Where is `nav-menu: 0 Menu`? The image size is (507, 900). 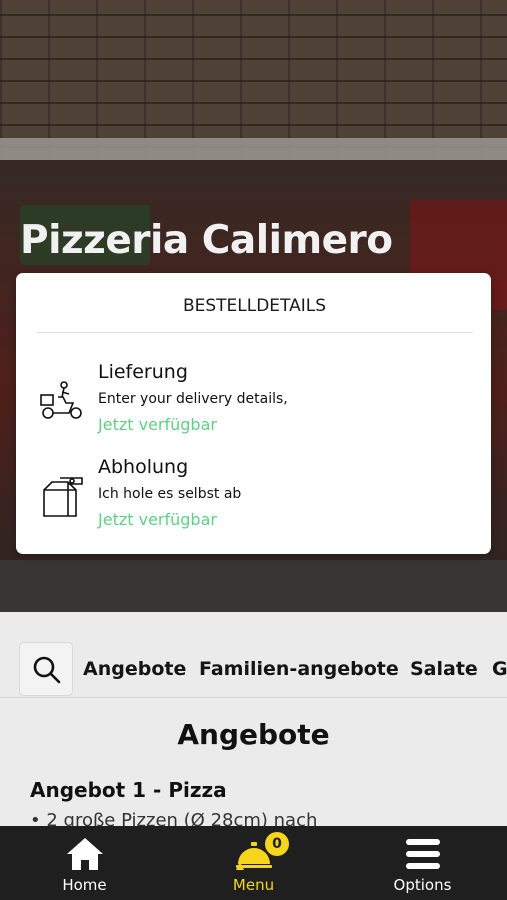
nav-menu: 0 Menu is located at coordinates (253, 863).